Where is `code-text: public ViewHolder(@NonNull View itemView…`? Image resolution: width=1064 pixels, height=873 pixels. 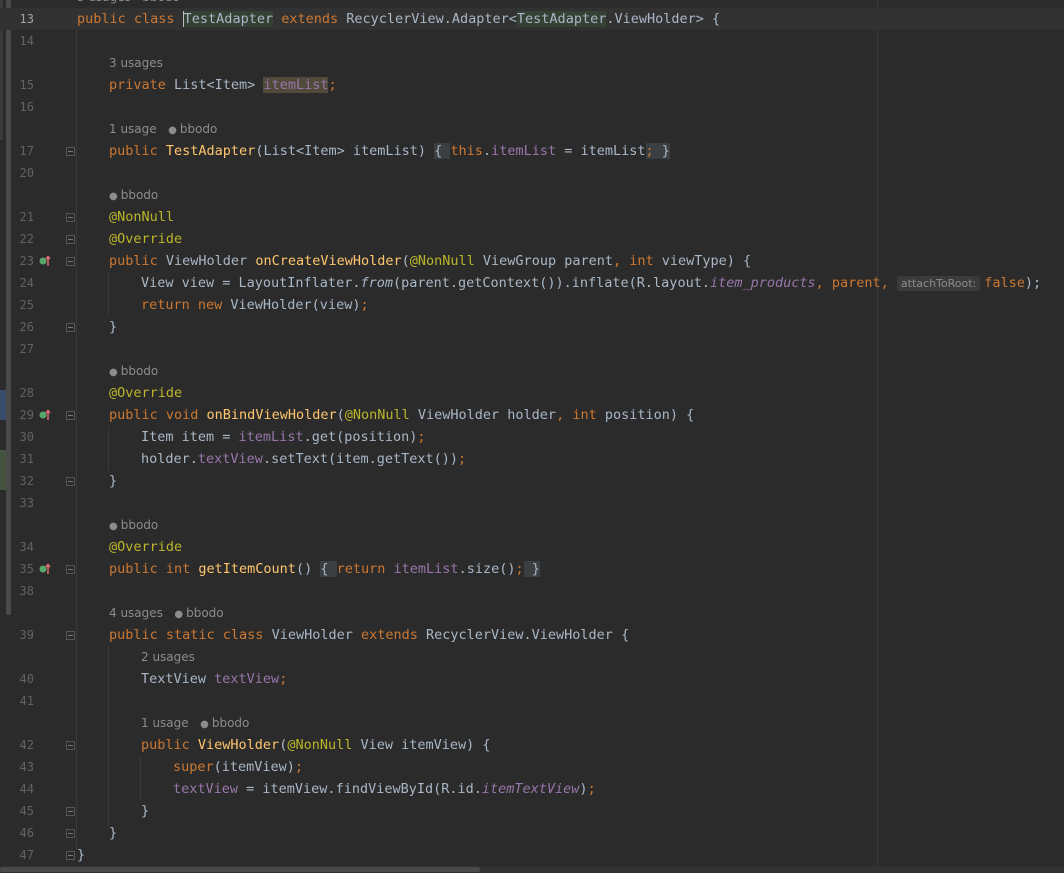
code-text: public ViewHolder(@NonNull View itemView… is located at coordinates (316, 745).